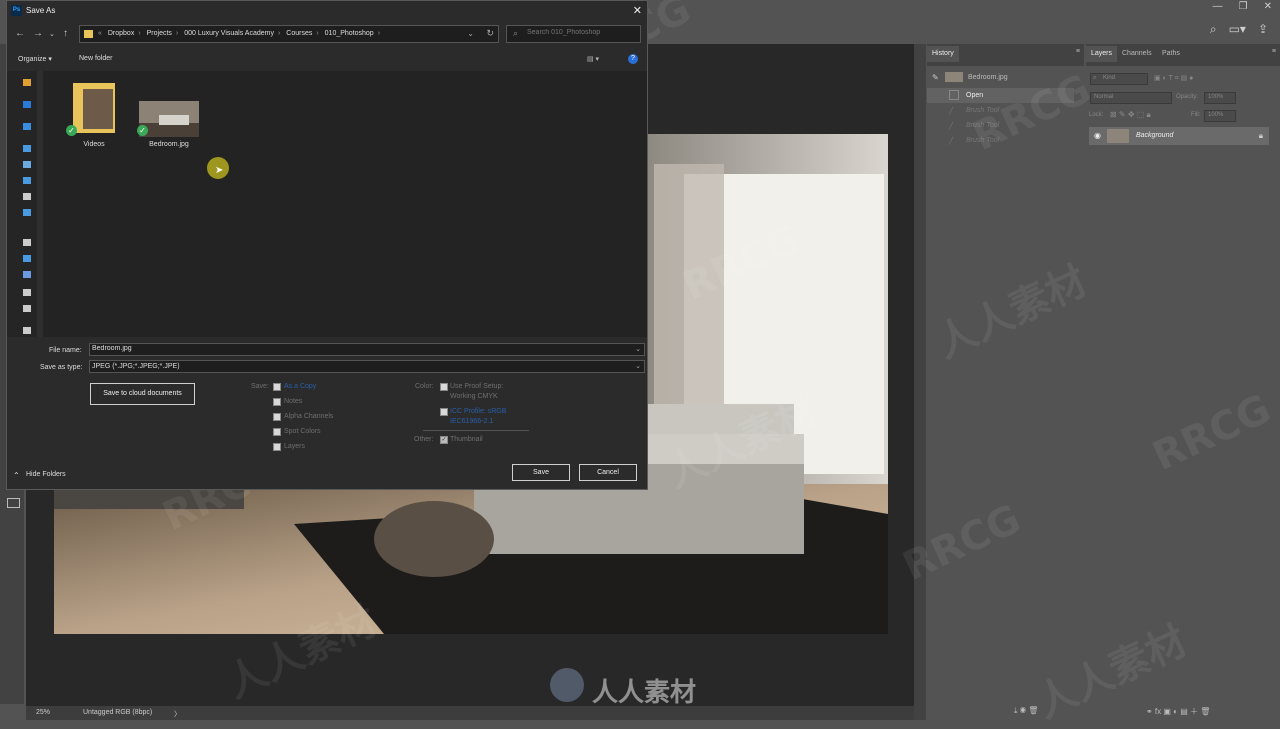  What do you see at coordinates (444, 440) in the screenshot?
I see `thumbnail-checkbox: ✓` at bounding box center [444, 440].